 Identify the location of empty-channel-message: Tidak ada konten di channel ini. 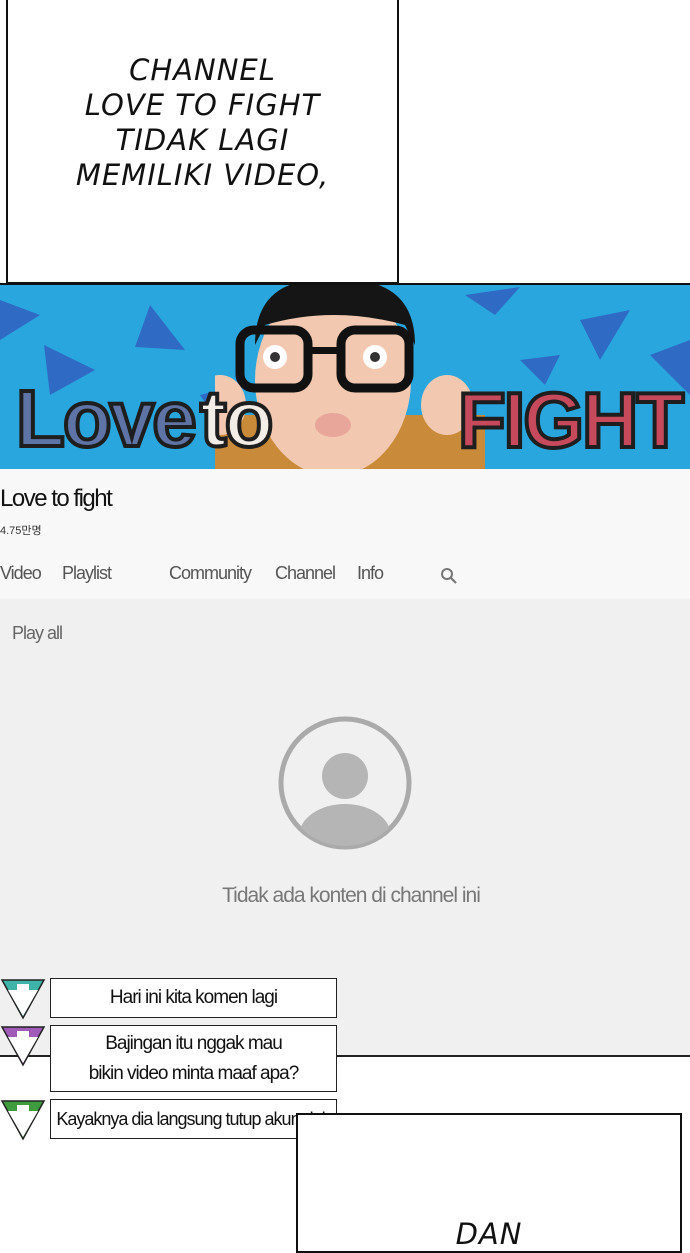
(351, 895).